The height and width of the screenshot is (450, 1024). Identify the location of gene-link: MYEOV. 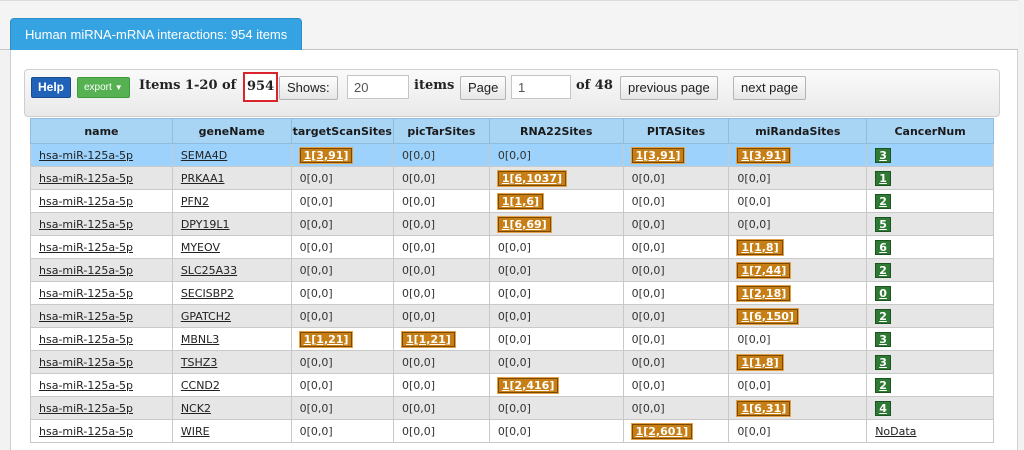
(200, 247).